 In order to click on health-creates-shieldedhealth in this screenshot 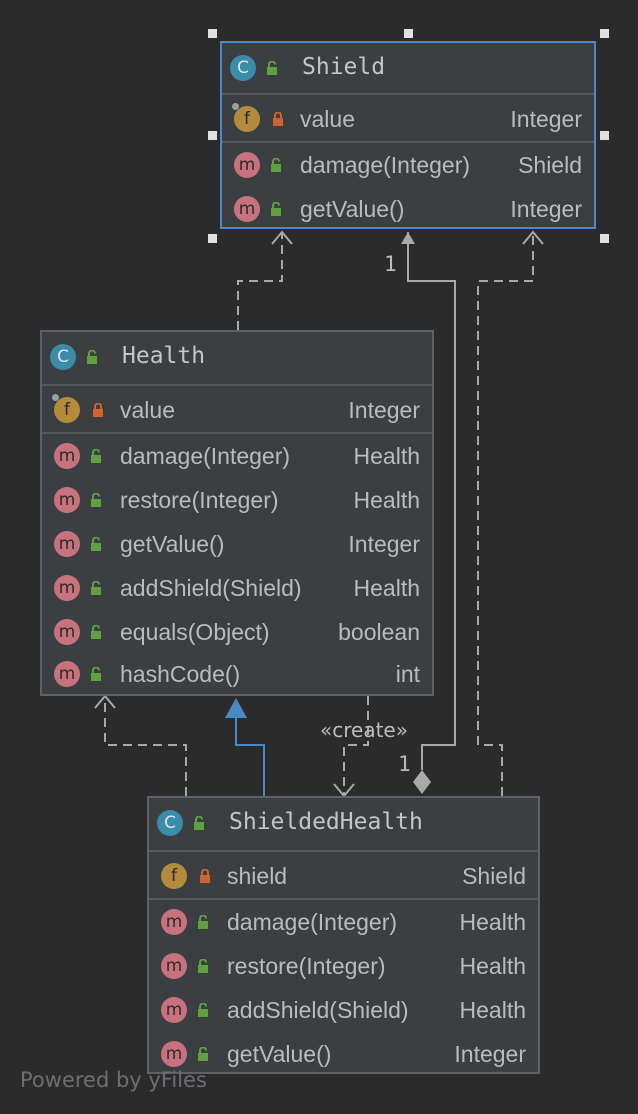, I will do `click(351, 747)`.